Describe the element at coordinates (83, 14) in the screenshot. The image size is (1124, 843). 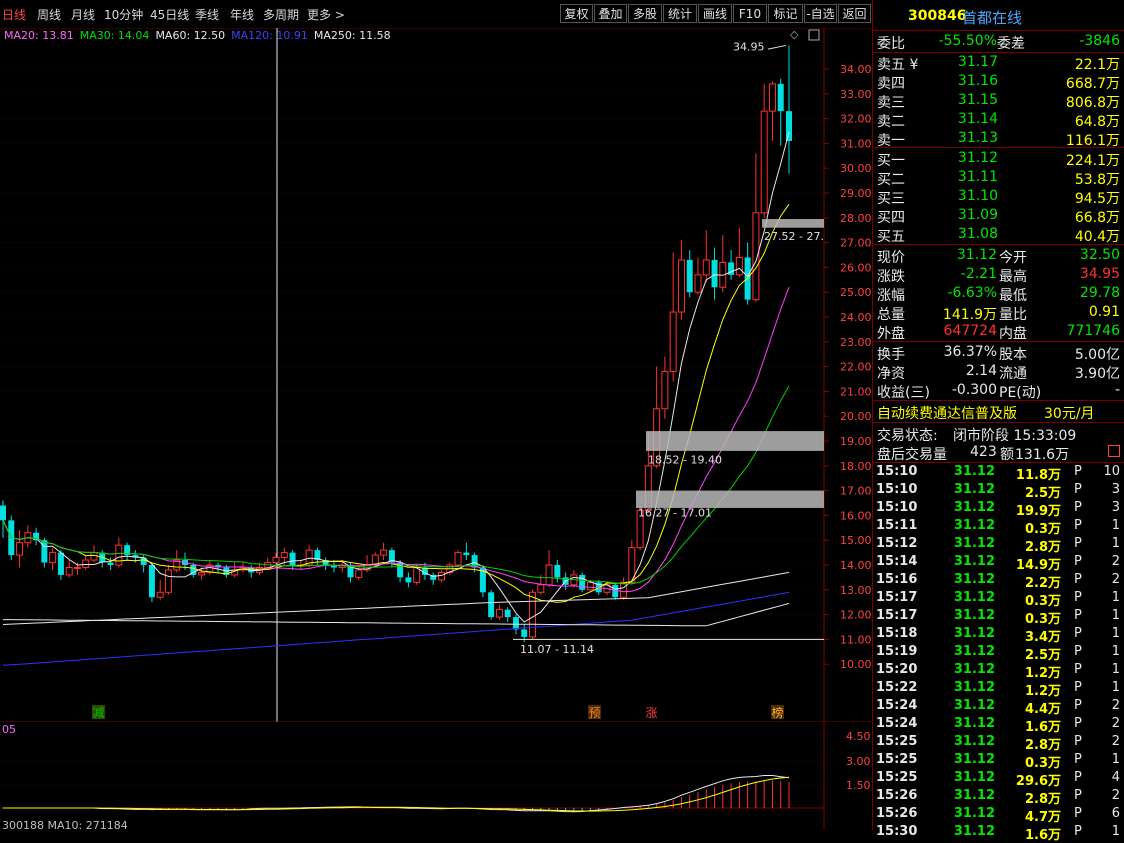
I see `period-tab-2: 月线` at that location.